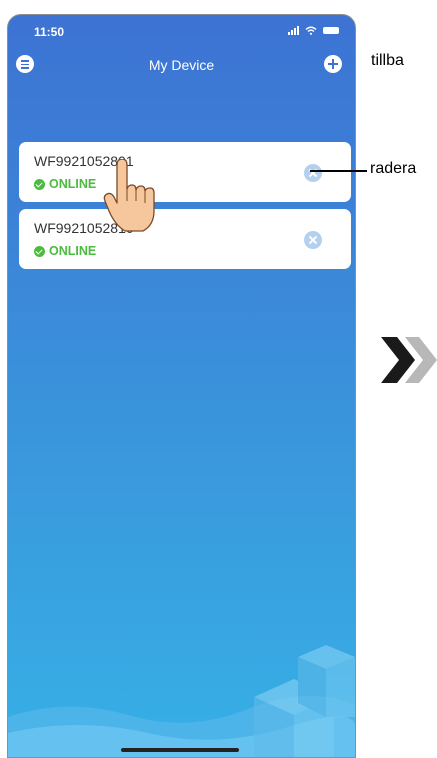 The height and width of the screenshot is (758, 437). I want to click on signal-icon, so click(293, 30).